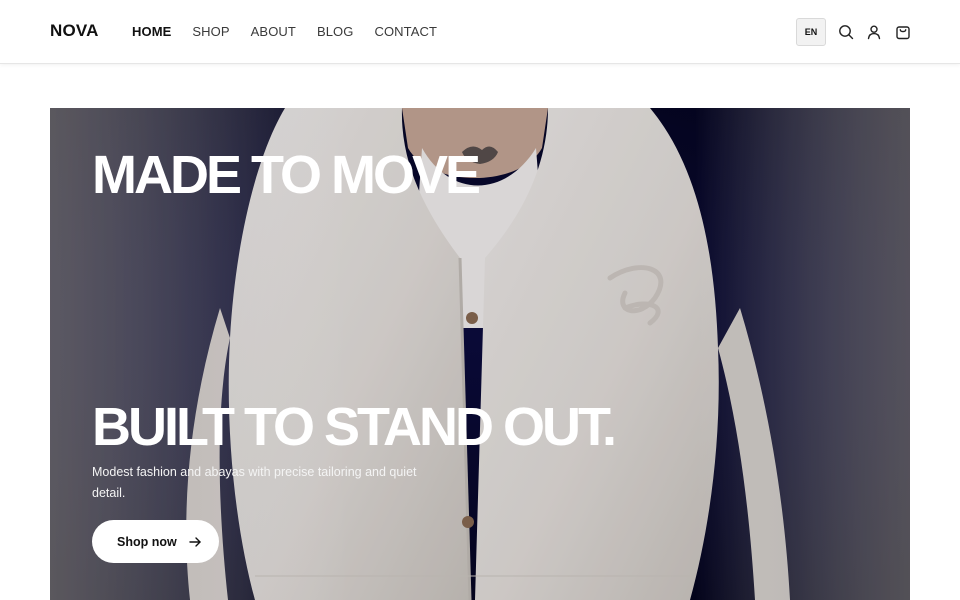  I want to click on nav-item-contact: CONTACT, so click(405, 31).